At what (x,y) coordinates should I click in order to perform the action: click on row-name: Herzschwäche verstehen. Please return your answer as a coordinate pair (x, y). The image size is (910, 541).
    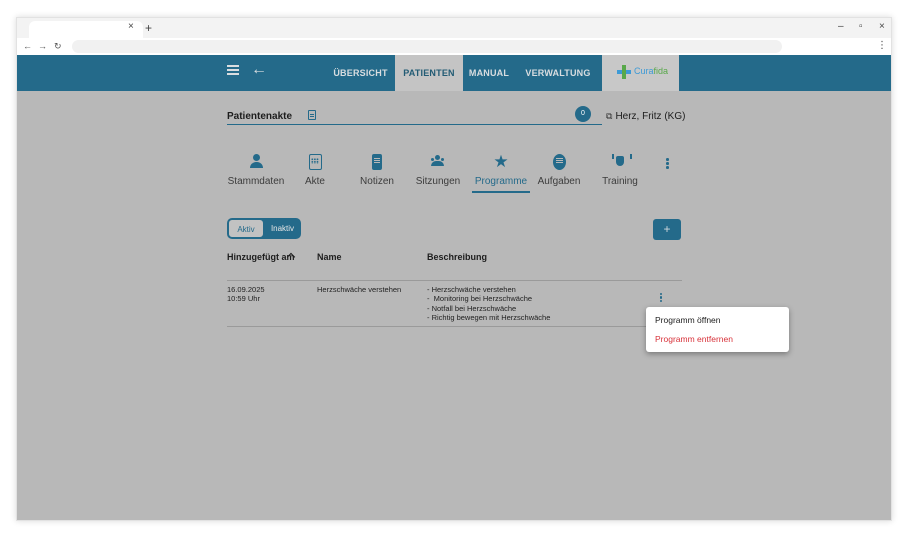
    Looking at the image, I should click on (359, 289).